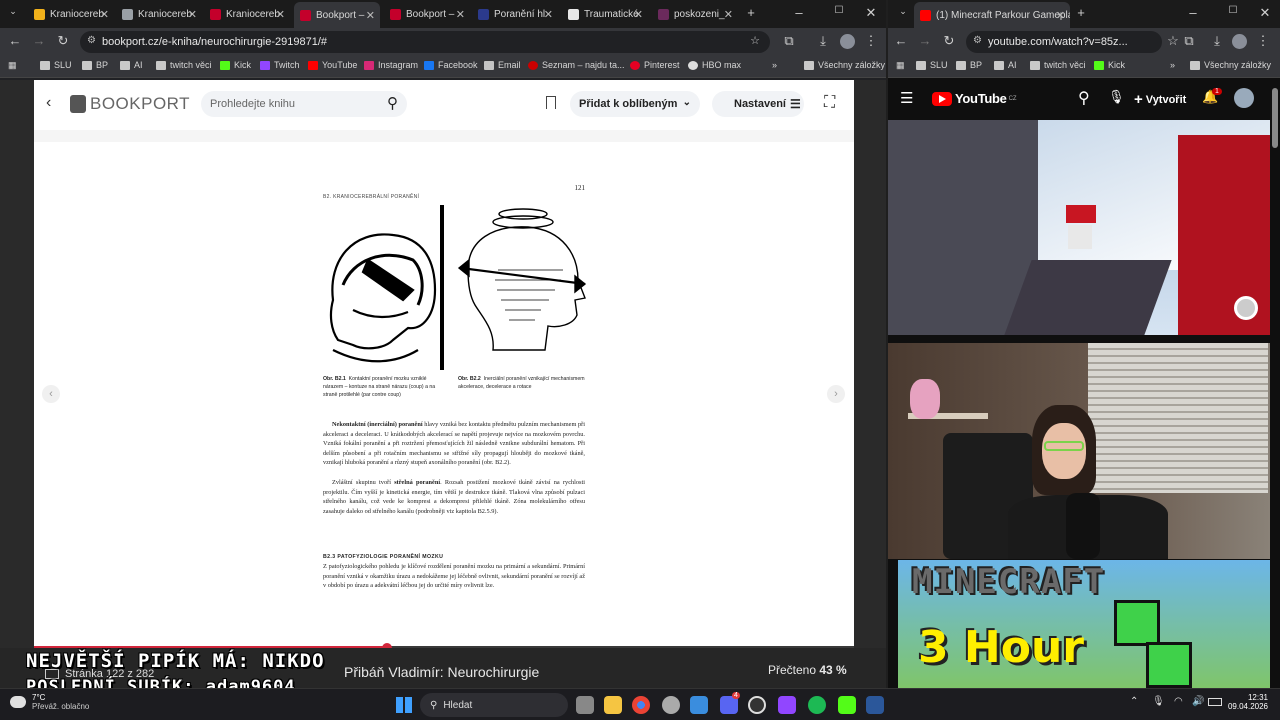  What do you see at coordinates (585, 705) in the screenshot?
I see `task-view-icon` at bounding box center [585, 705].